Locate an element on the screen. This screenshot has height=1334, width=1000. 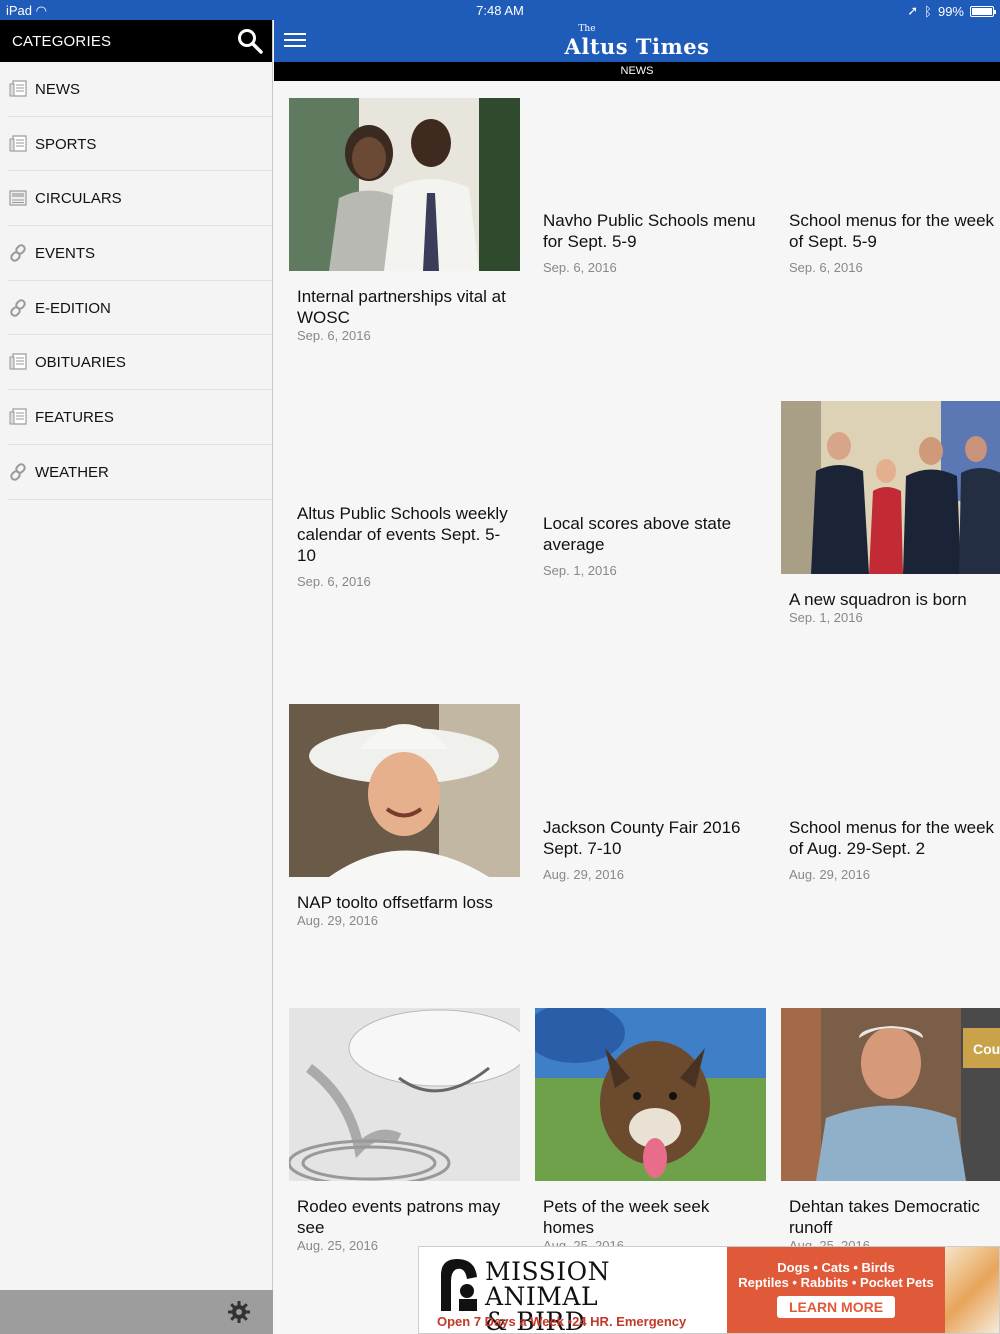
wifi-icon: ◠ is located at coordinates (41, 10).